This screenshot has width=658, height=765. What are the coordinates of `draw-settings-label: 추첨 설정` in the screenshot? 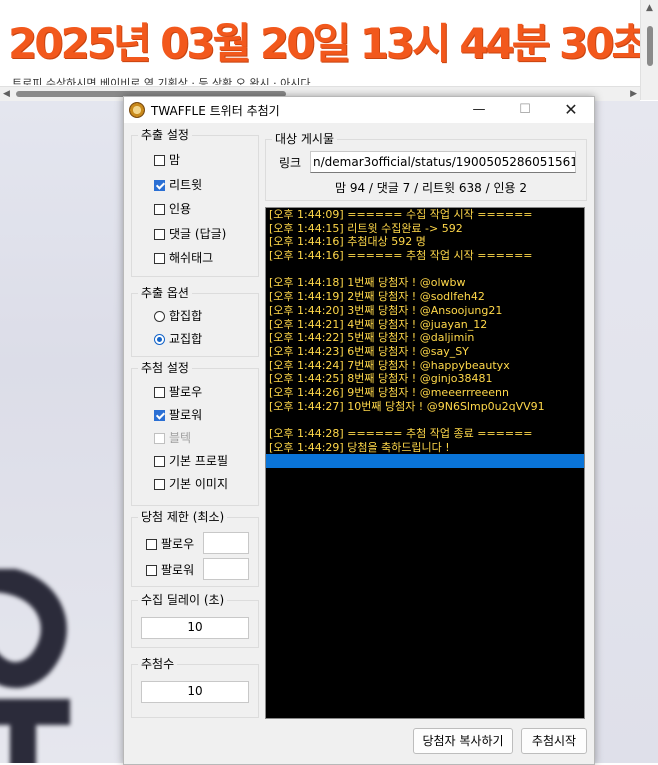 It's located at (165, 368).